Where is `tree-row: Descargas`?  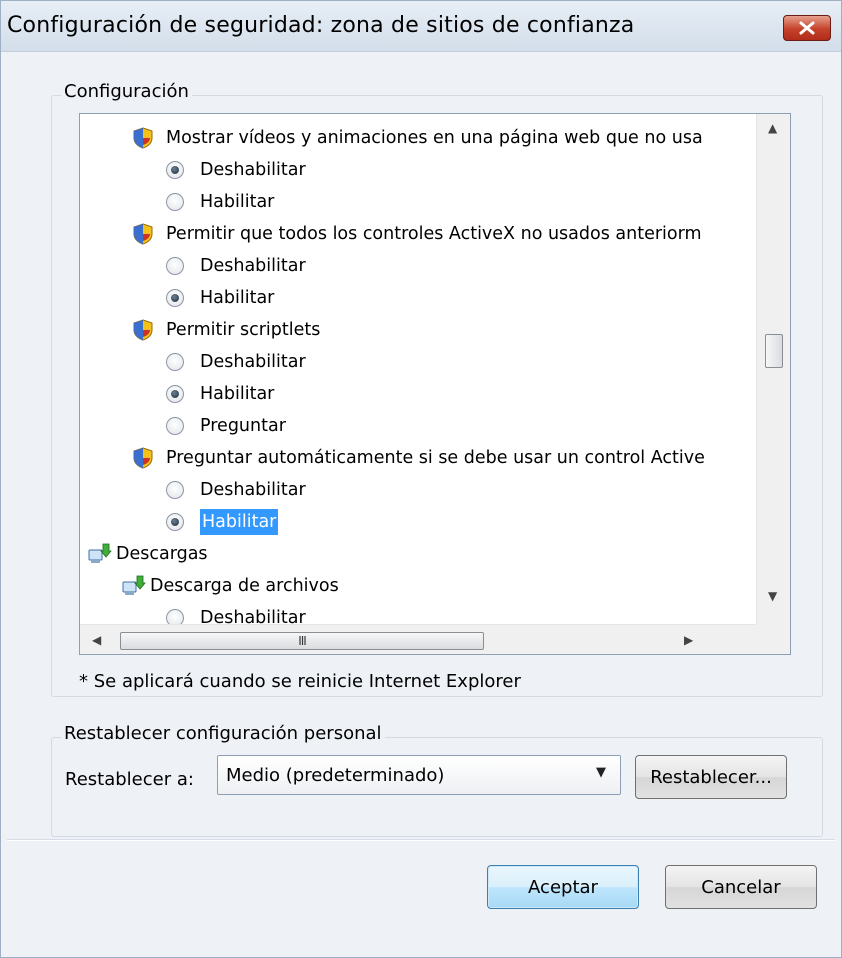
tree-row: Descargas is located at coordinates (418, 554).